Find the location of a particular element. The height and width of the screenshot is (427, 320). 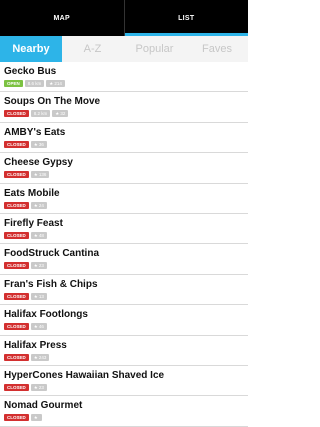

list-item-meta: CLOSED ★ 24 is located at coordinates (126, 205).